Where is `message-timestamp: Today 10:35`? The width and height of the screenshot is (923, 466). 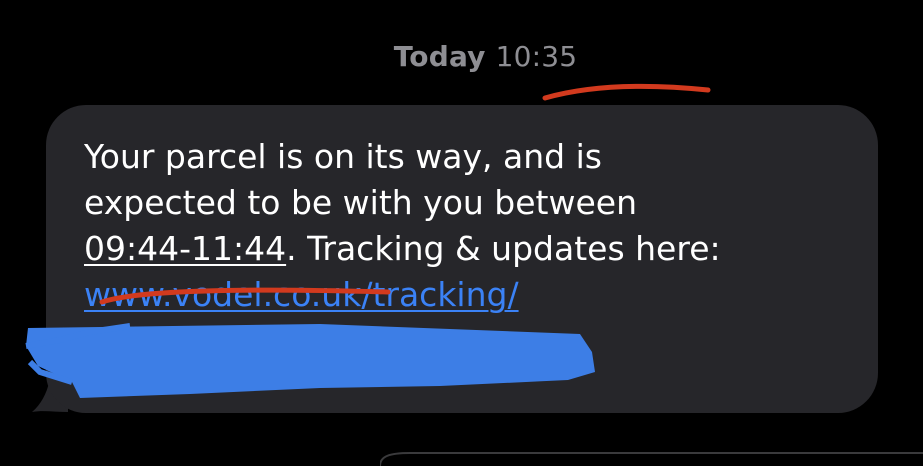 message-timestamp: Today 10:35 is located at coordinates (461, 56).